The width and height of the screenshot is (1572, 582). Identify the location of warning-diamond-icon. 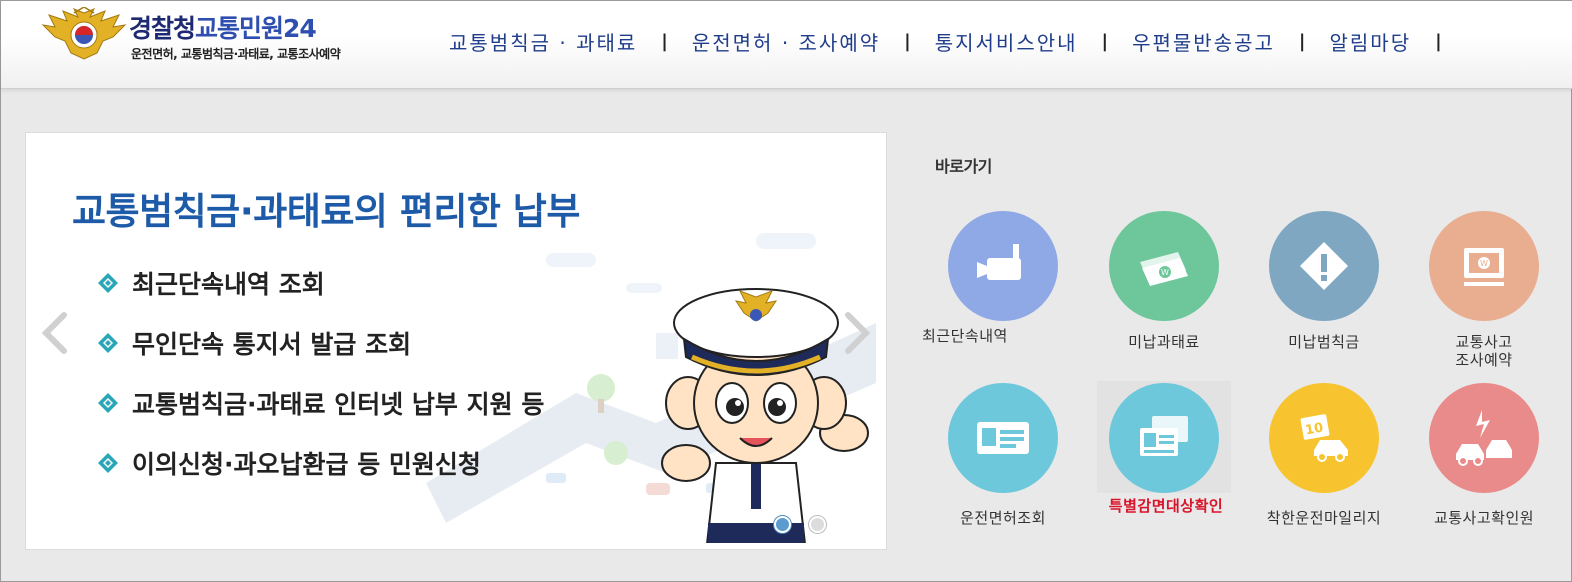
(1324, 266).